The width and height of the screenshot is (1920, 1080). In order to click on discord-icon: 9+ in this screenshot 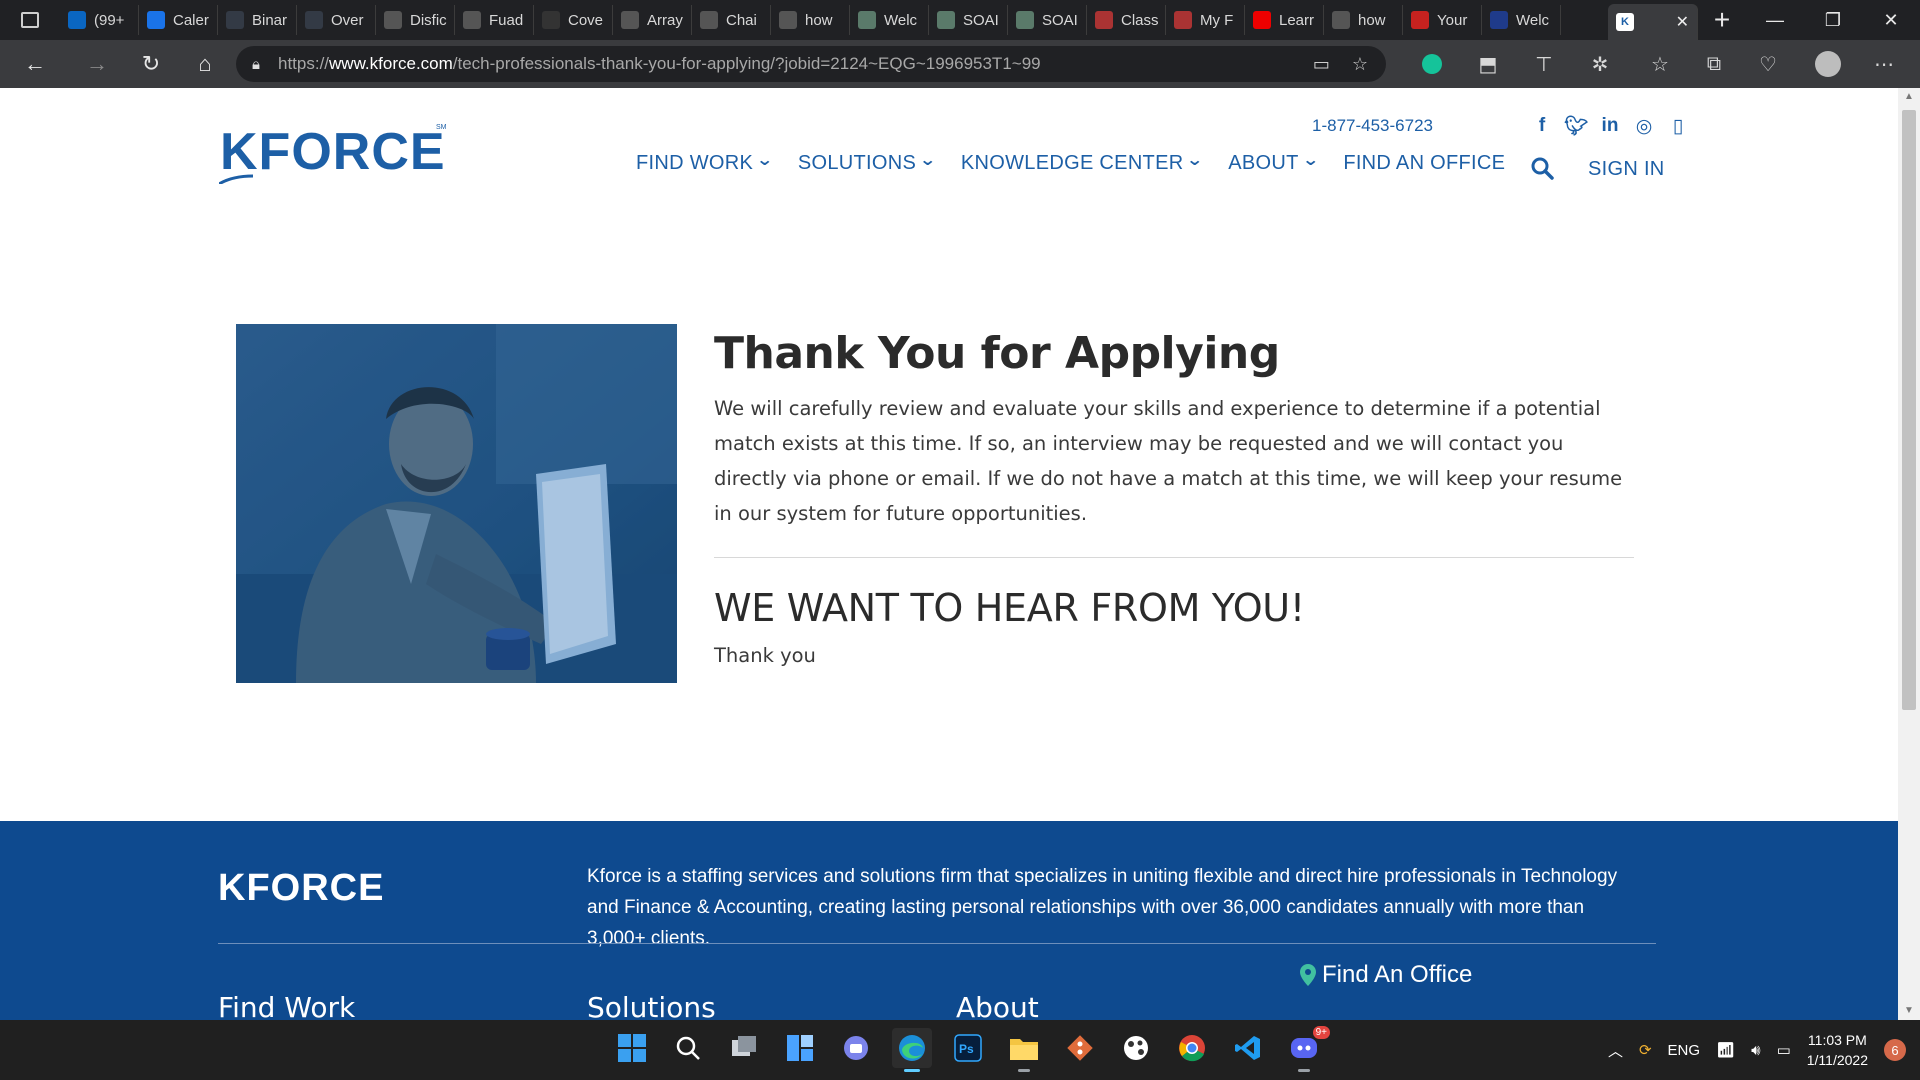, I will do `click(1307, 1049)`.